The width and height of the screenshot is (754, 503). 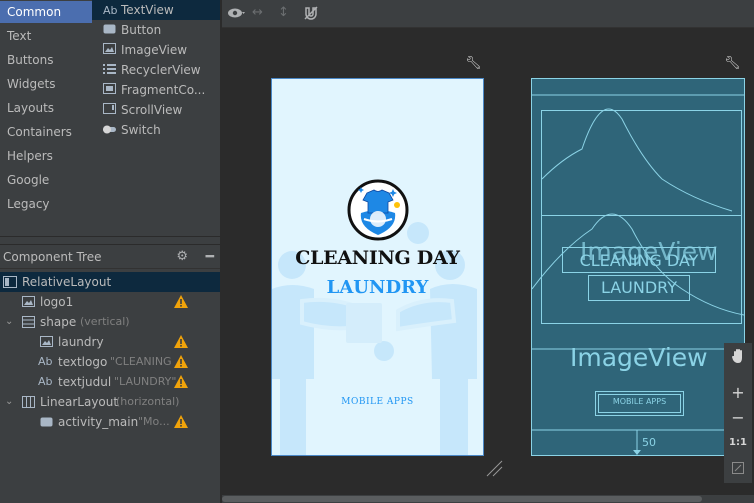 I want to click on minimize-icon: ━, so click(x=210, y=257).